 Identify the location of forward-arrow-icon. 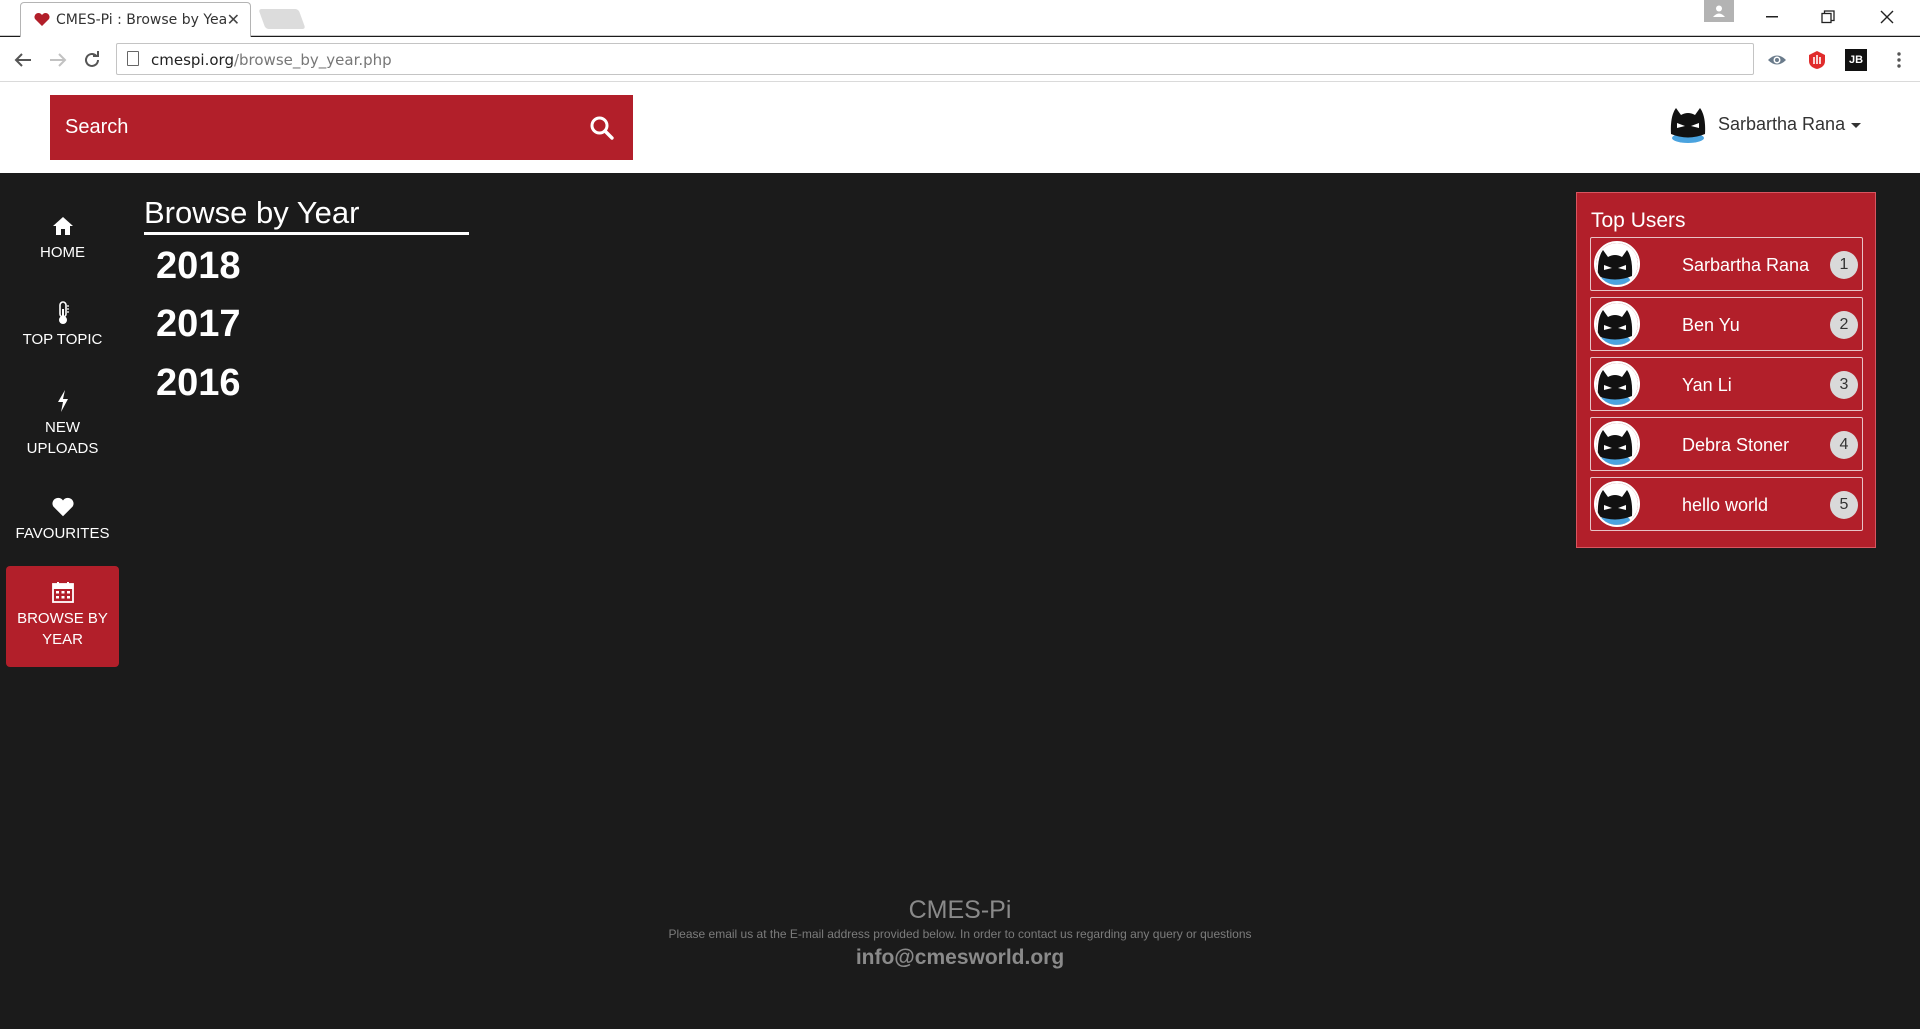
(58, 60).